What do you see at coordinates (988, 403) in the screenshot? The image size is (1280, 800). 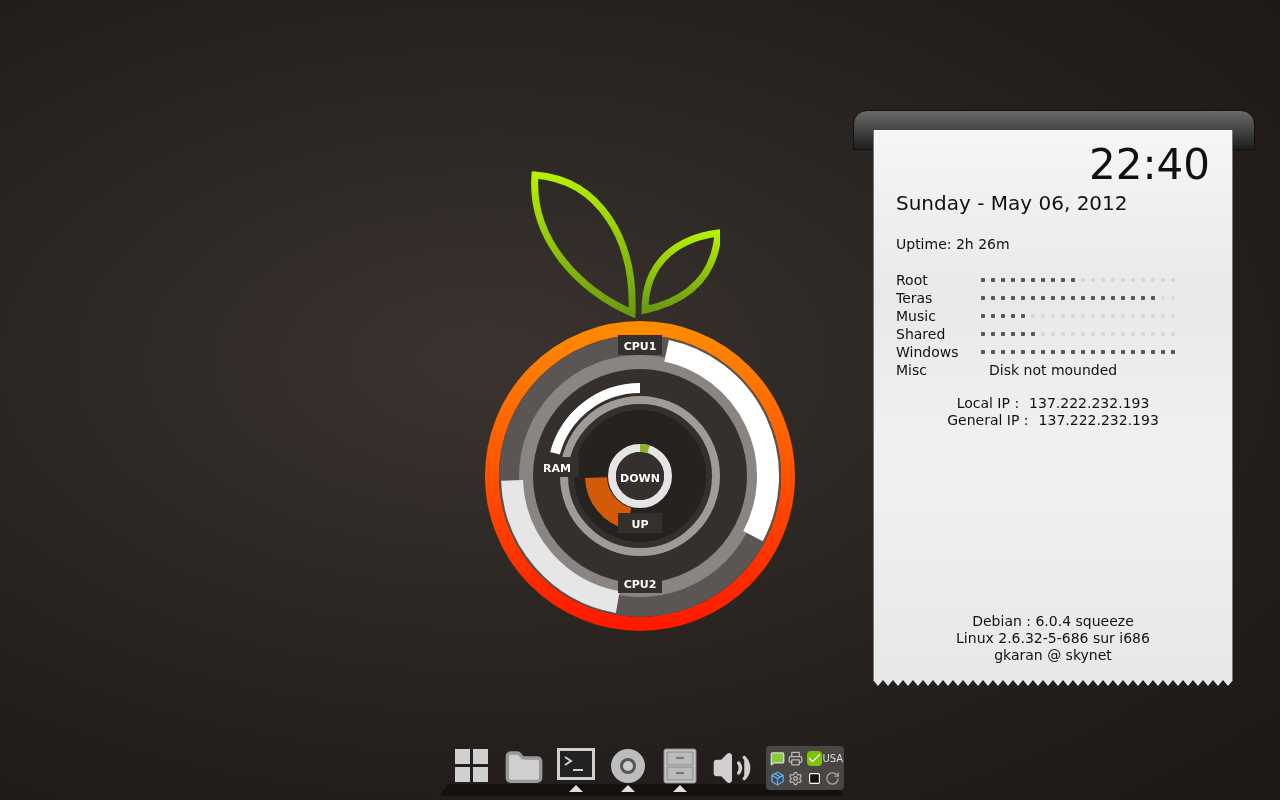 I see `ip-label: Local IP :` at bounding box center [988, 403].